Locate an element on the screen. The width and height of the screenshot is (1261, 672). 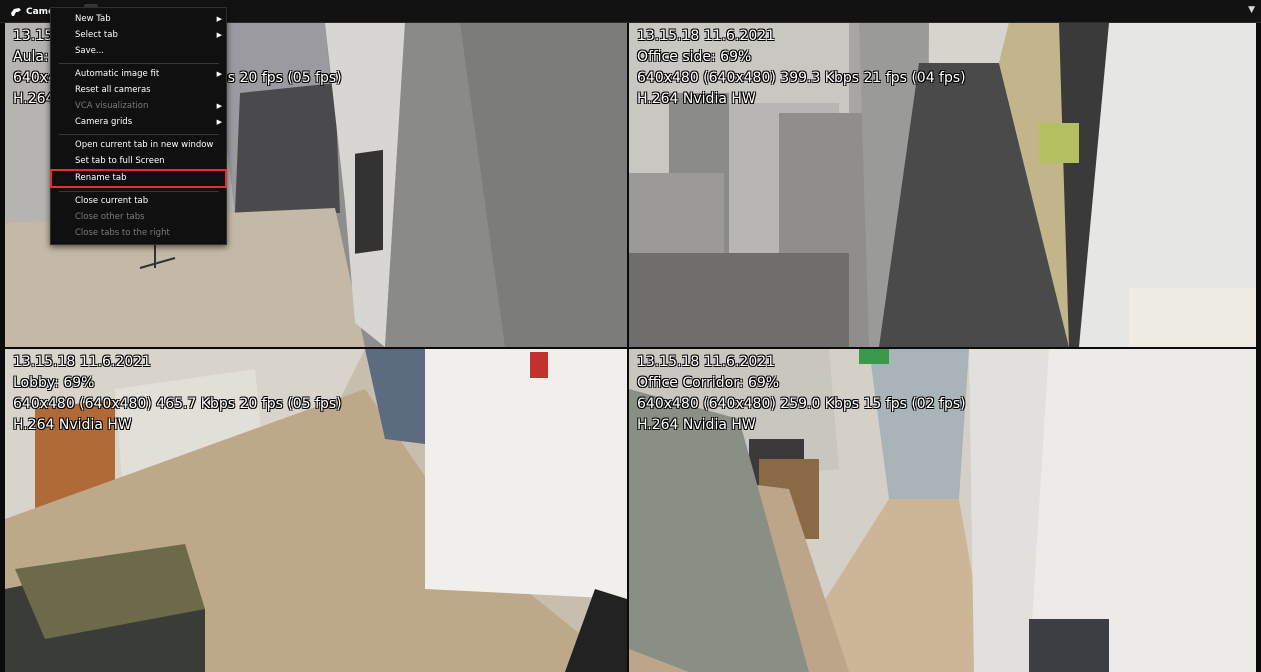
menu-item-full-screen: Set tab to full Screen is located at coordinates (138, 161).